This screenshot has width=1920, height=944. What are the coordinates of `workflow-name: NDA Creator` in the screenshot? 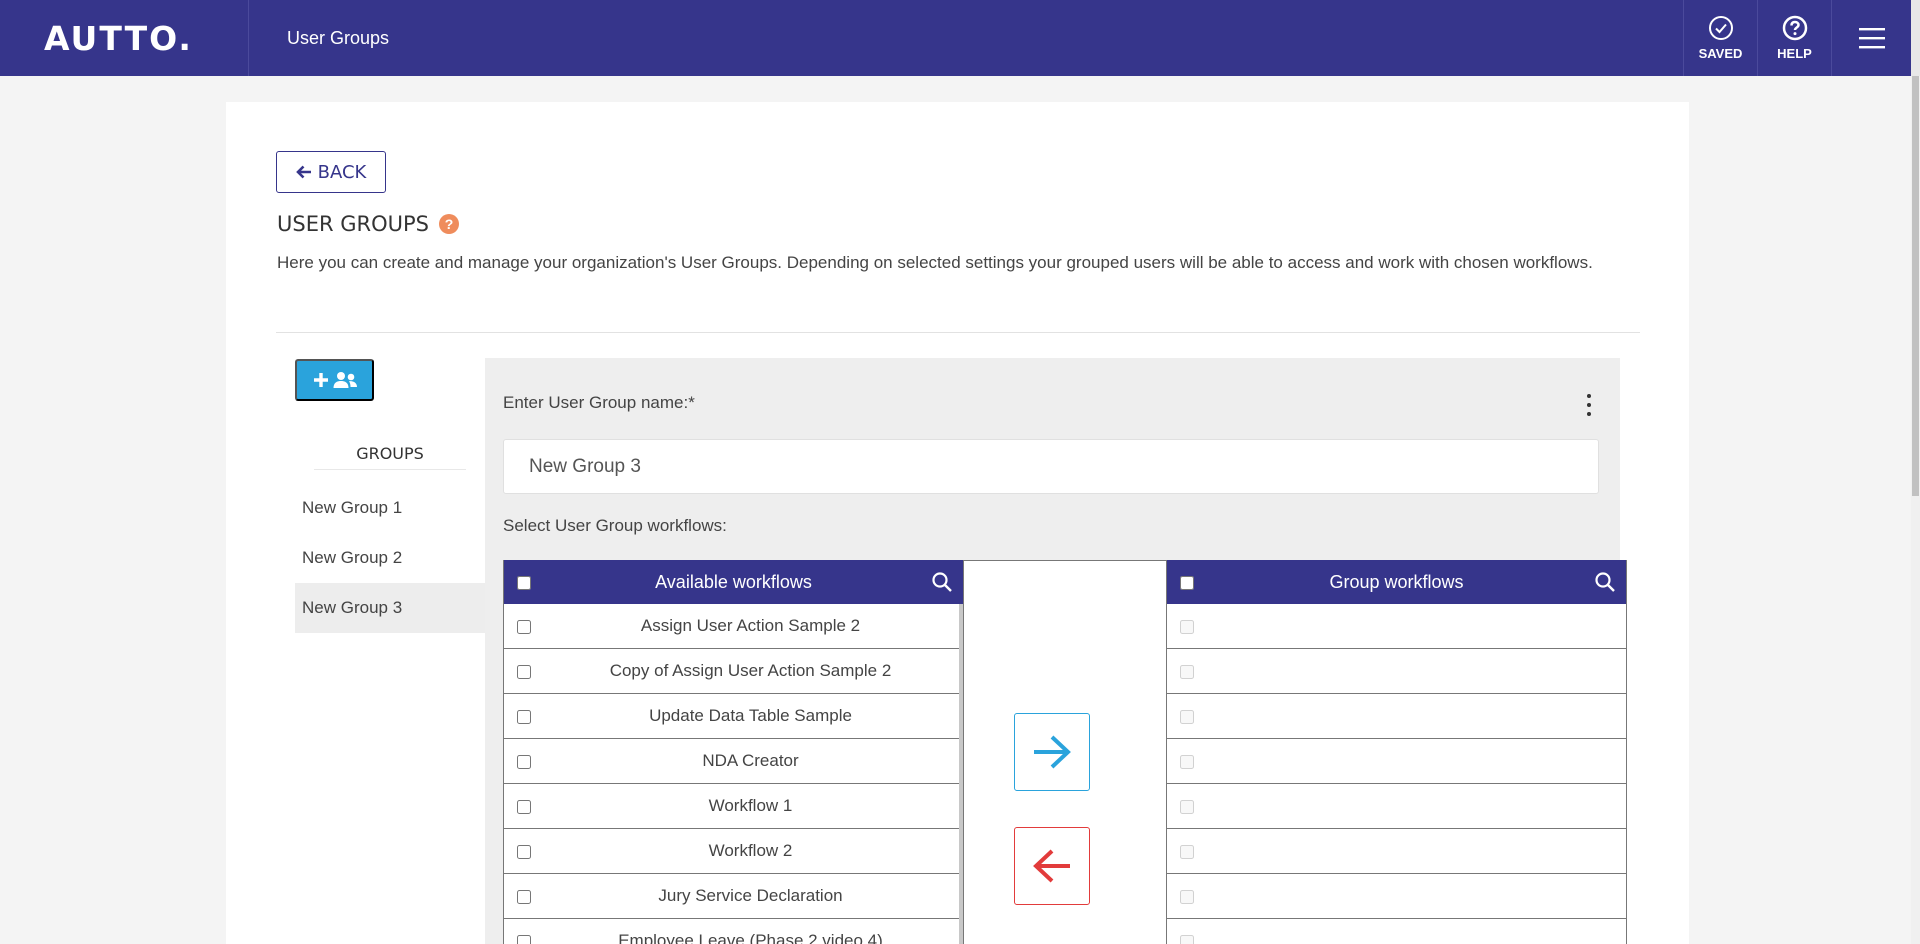 It's located at (750, 760).